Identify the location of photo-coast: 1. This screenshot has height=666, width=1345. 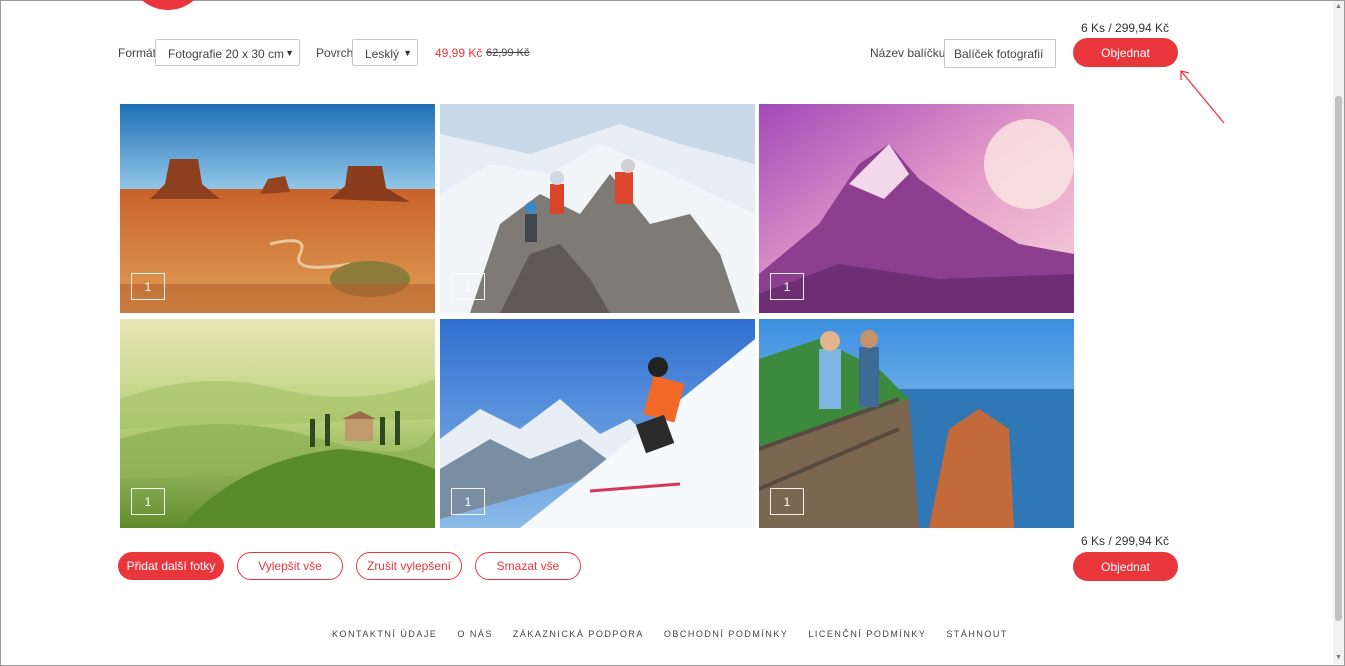
(916, 423).